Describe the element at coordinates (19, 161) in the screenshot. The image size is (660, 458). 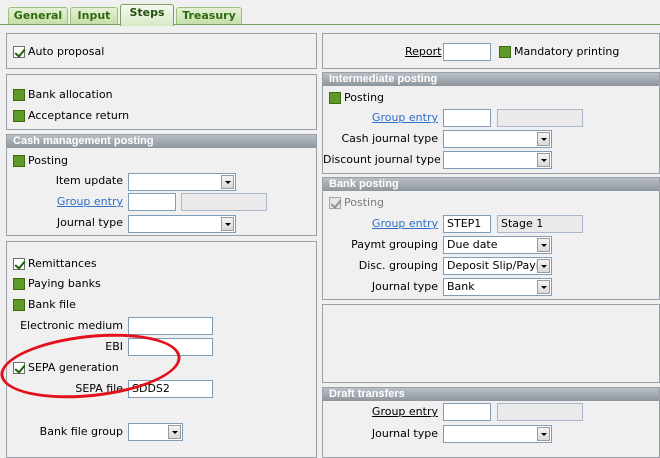
I see `cash-posting-checkbox` at that location.